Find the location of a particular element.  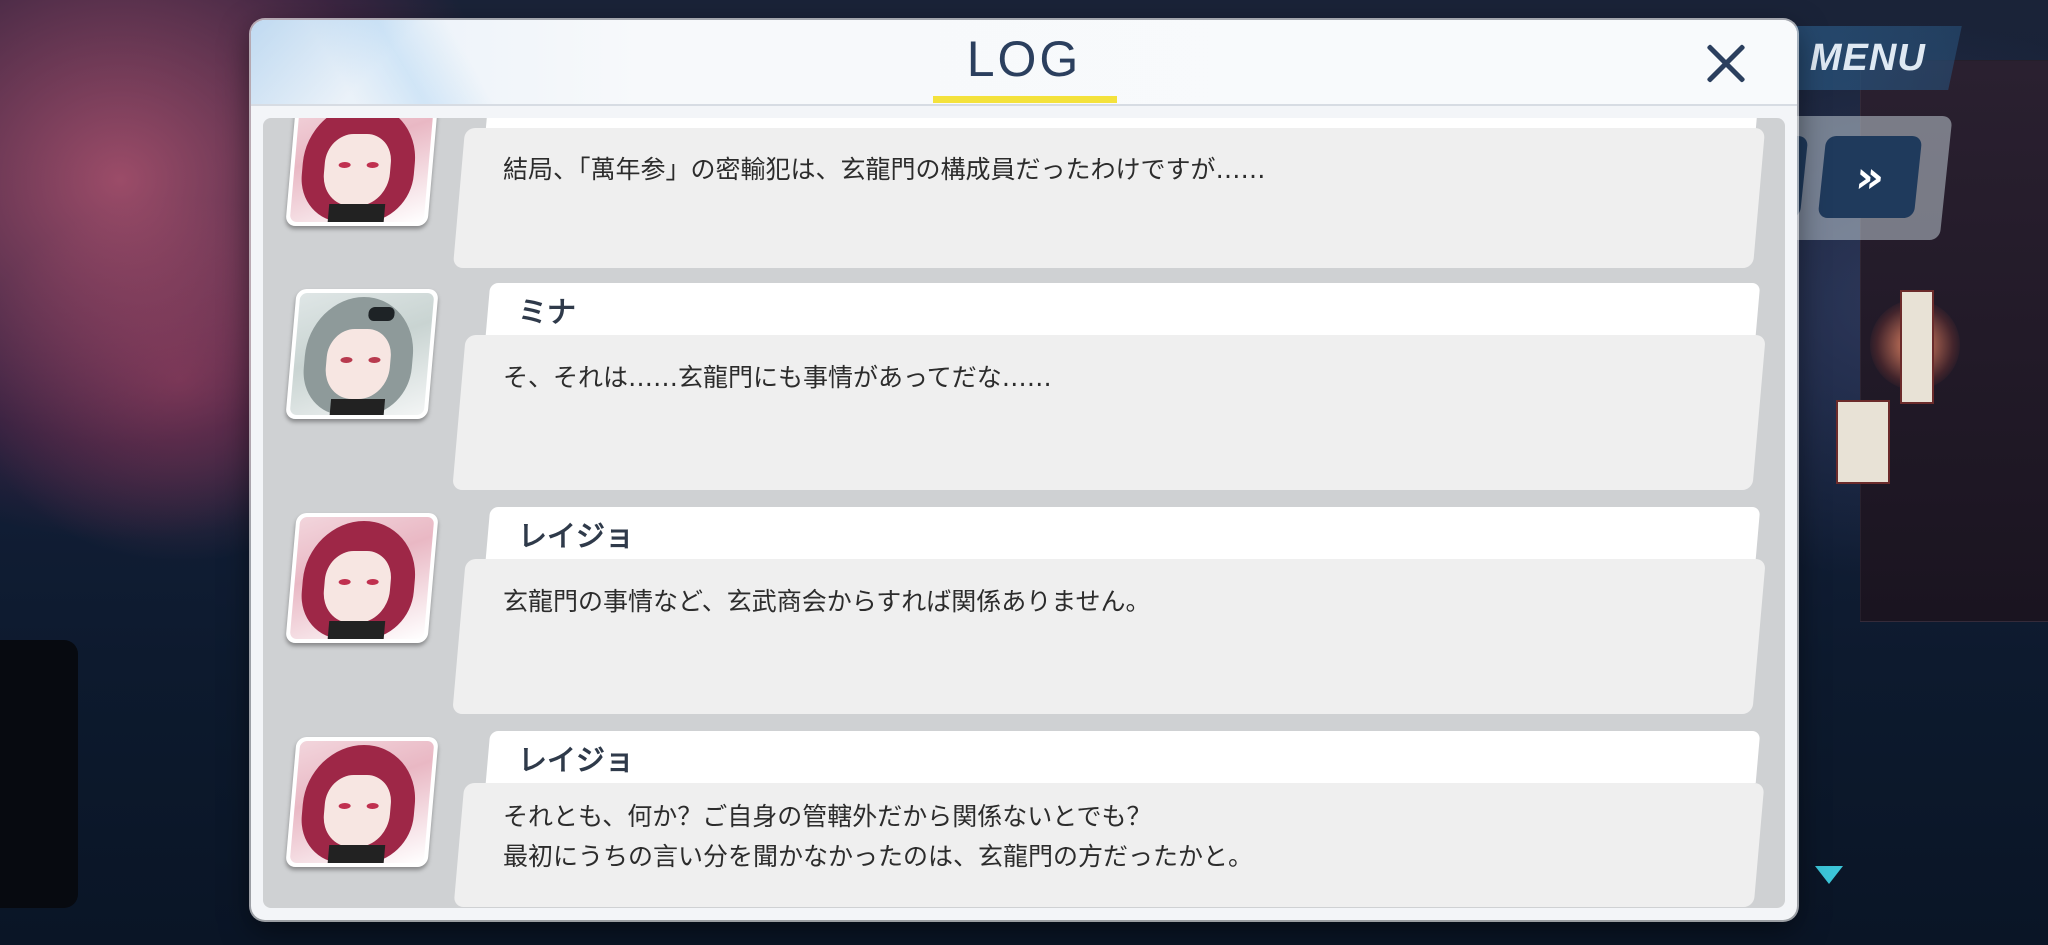

menu-button: MENU is located at coordinates (1867, 58).